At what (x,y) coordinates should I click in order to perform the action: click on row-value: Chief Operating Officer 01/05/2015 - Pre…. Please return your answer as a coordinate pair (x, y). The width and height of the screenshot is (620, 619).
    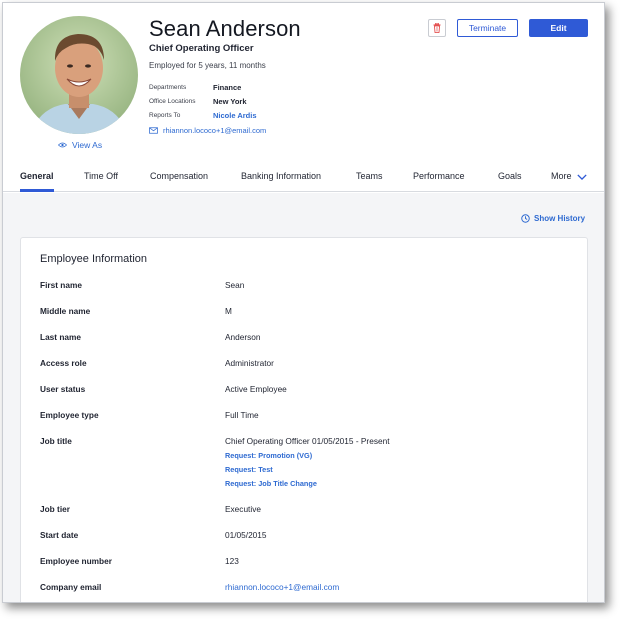
    Looking at the image, I should click on (400, 462).